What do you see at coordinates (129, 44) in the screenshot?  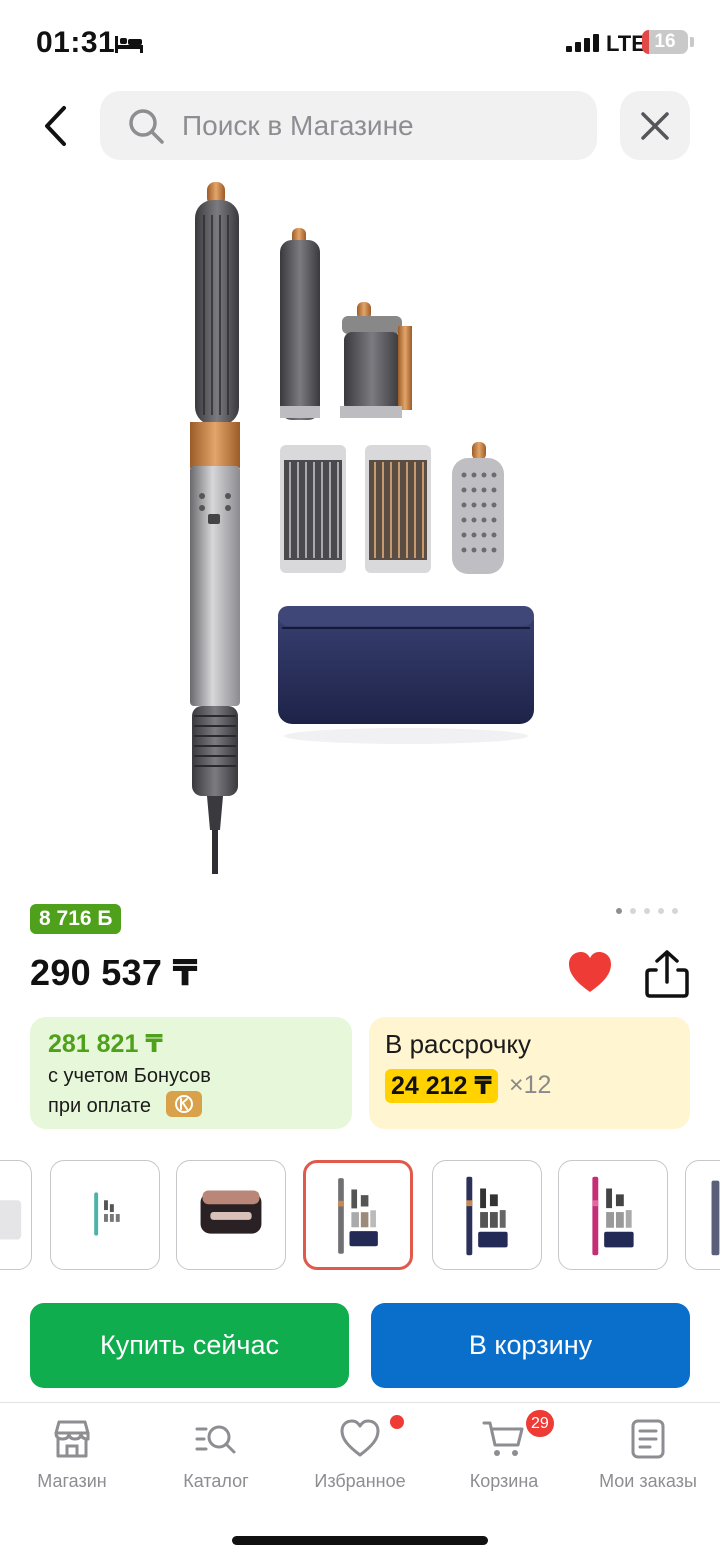 I see `bed-icon` at bounding box center [129, 44].